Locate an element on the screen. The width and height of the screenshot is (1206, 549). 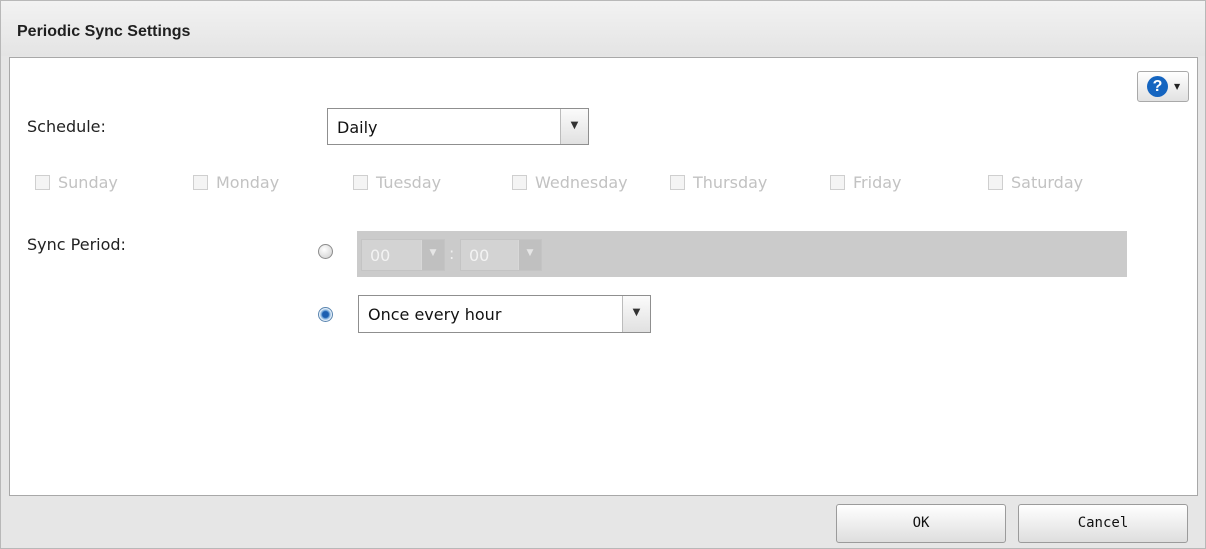
cancel-button: Cancel is located at coordinates (1103, 523).